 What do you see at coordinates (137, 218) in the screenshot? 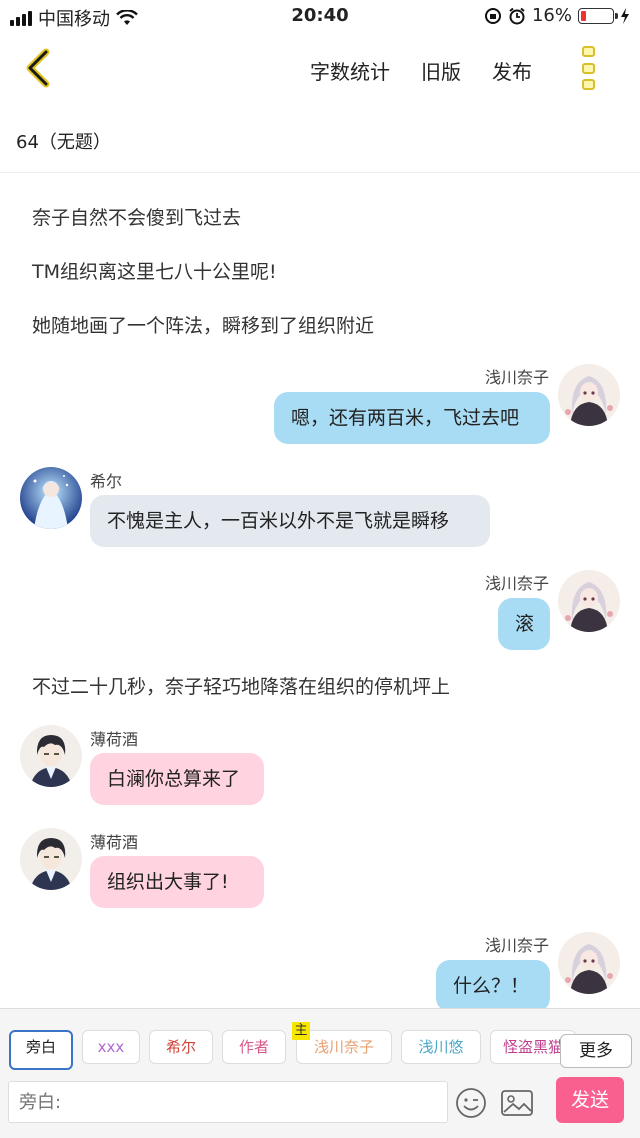
I see `narration-text: 奈子自然不会傻到飞过去` at bounding box center [137, 218].